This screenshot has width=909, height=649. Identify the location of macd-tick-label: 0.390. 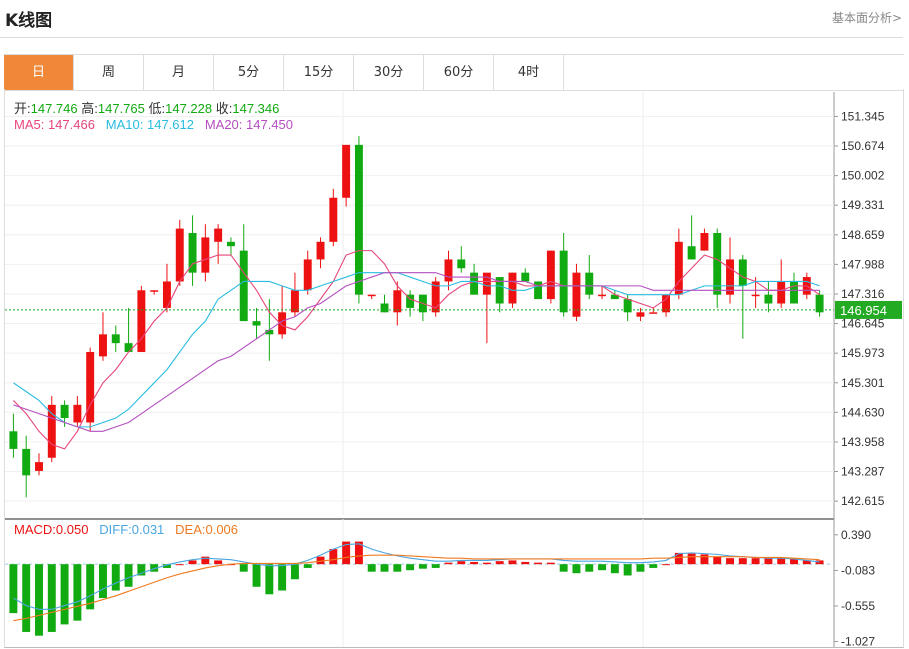
(856, 535).